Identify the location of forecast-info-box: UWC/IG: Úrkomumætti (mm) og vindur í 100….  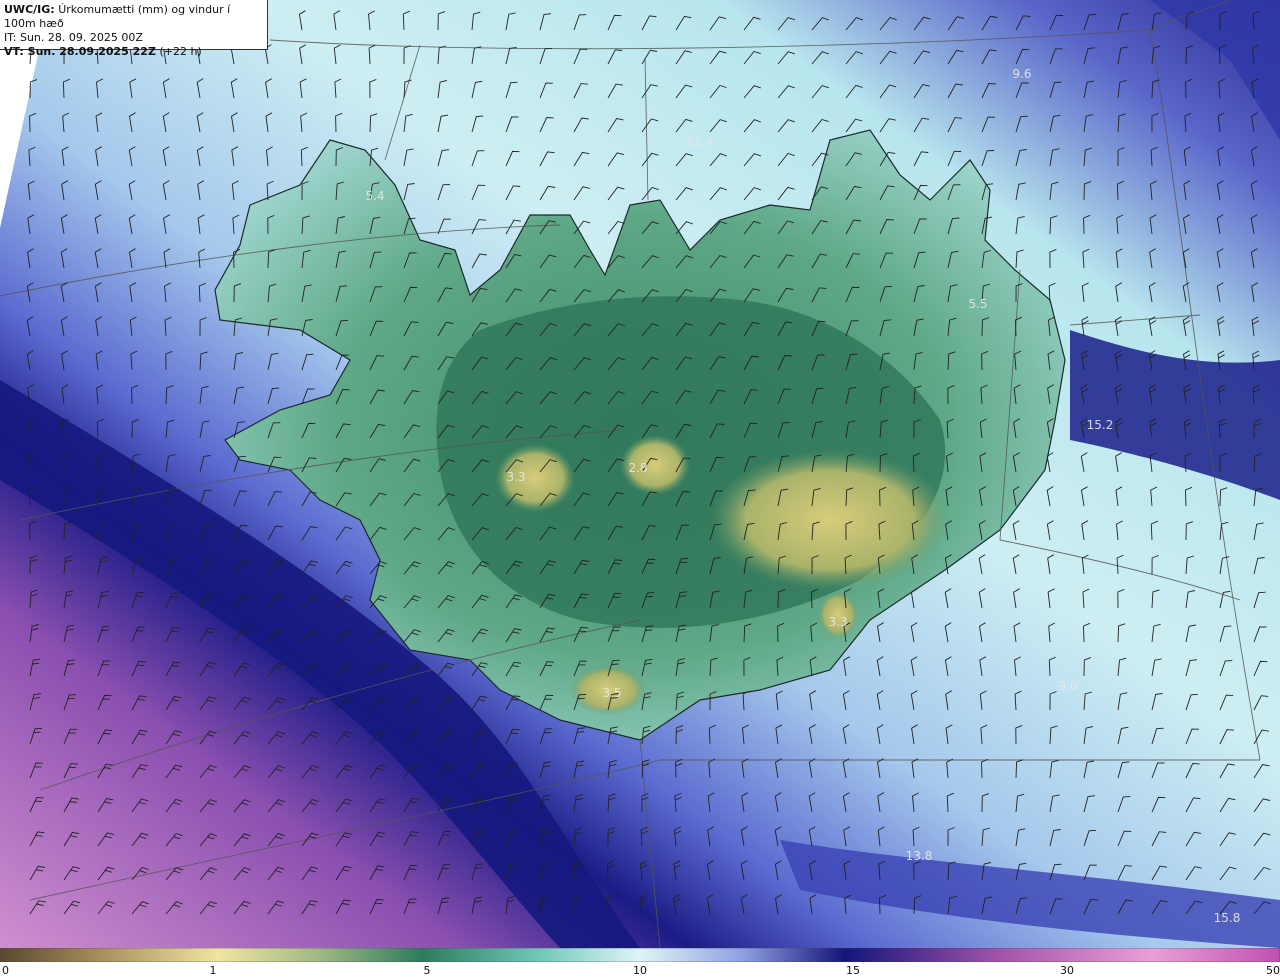
(134, 29).